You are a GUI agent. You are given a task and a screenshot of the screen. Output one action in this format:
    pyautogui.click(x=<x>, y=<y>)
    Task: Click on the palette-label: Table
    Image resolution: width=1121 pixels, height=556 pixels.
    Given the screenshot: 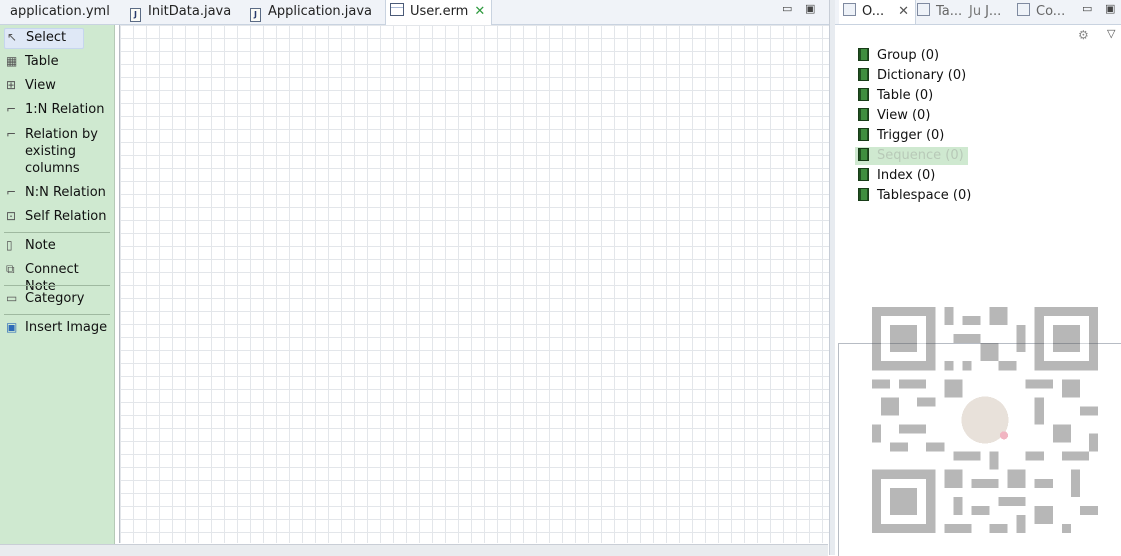 What is the action you would take?
    pyautogui.click(x=42, y=61)
    